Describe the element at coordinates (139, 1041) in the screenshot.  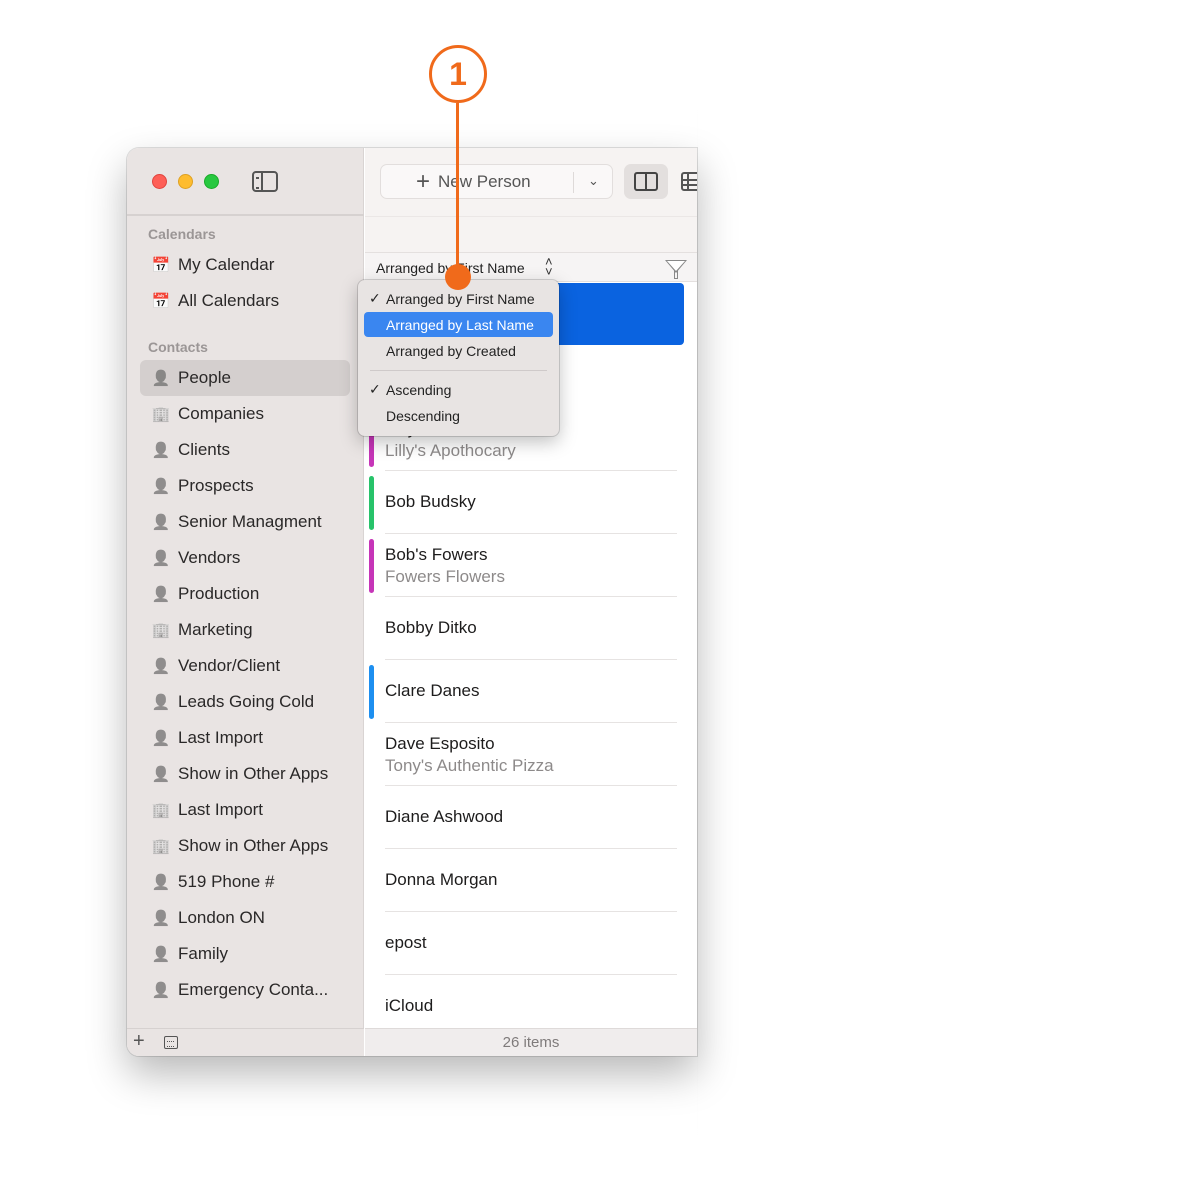
I see `add-group-button: +` at that location.